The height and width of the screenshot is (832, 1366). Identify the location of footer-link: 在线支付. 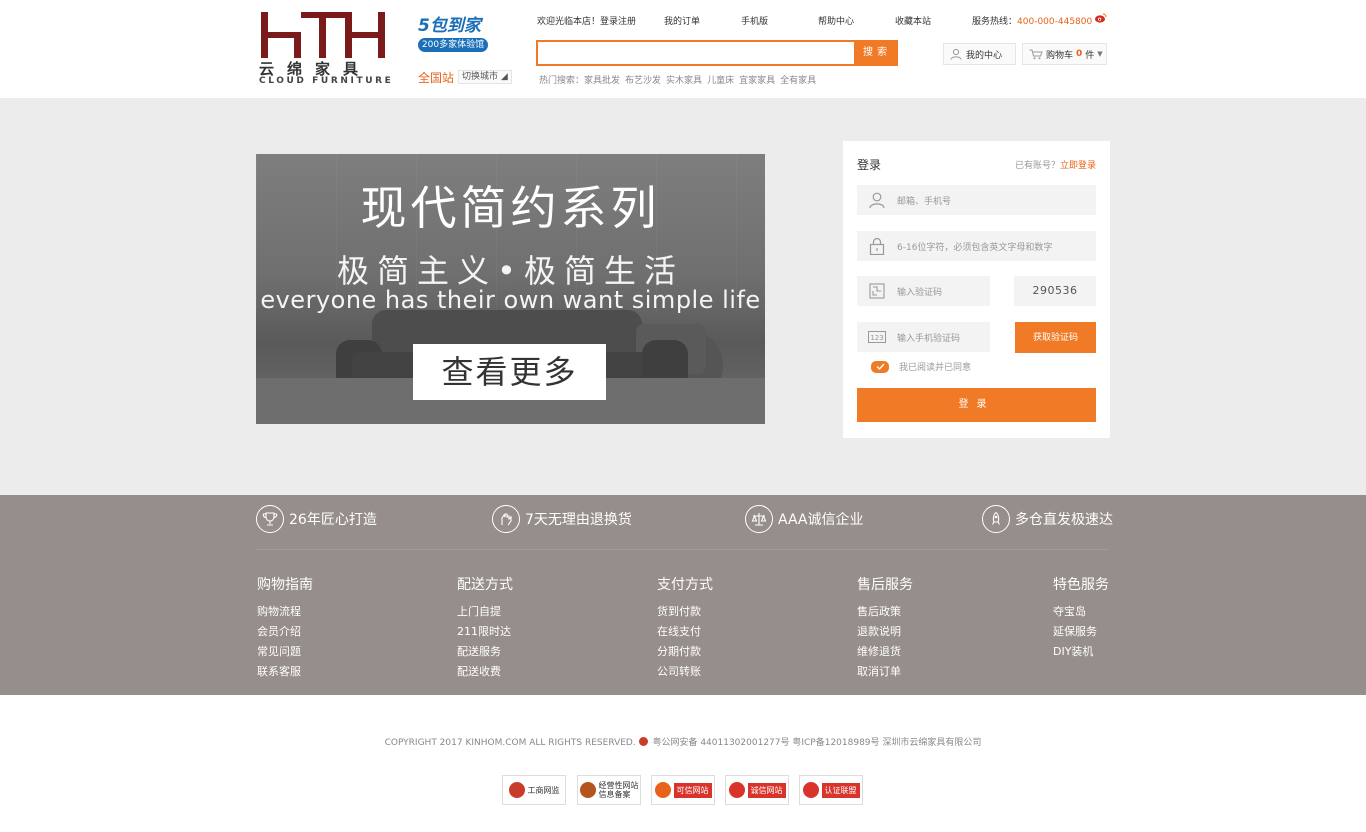
(685, 632).